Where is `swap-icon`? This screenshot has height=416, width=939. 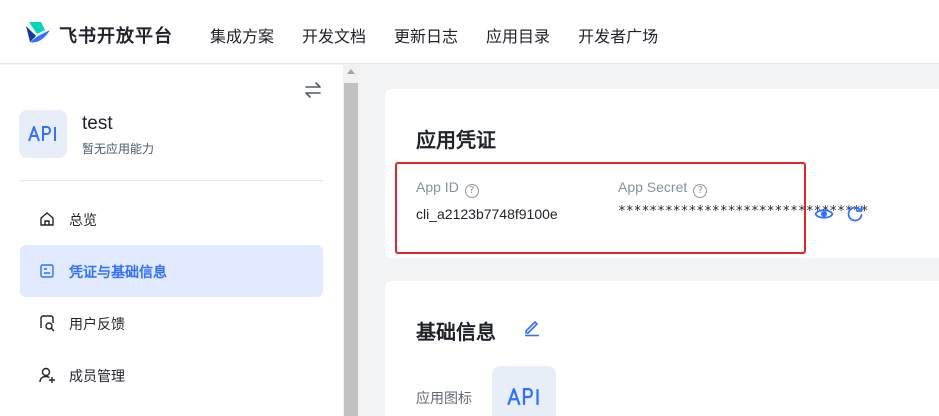 swap-icon is located at coordinates (313, 90).